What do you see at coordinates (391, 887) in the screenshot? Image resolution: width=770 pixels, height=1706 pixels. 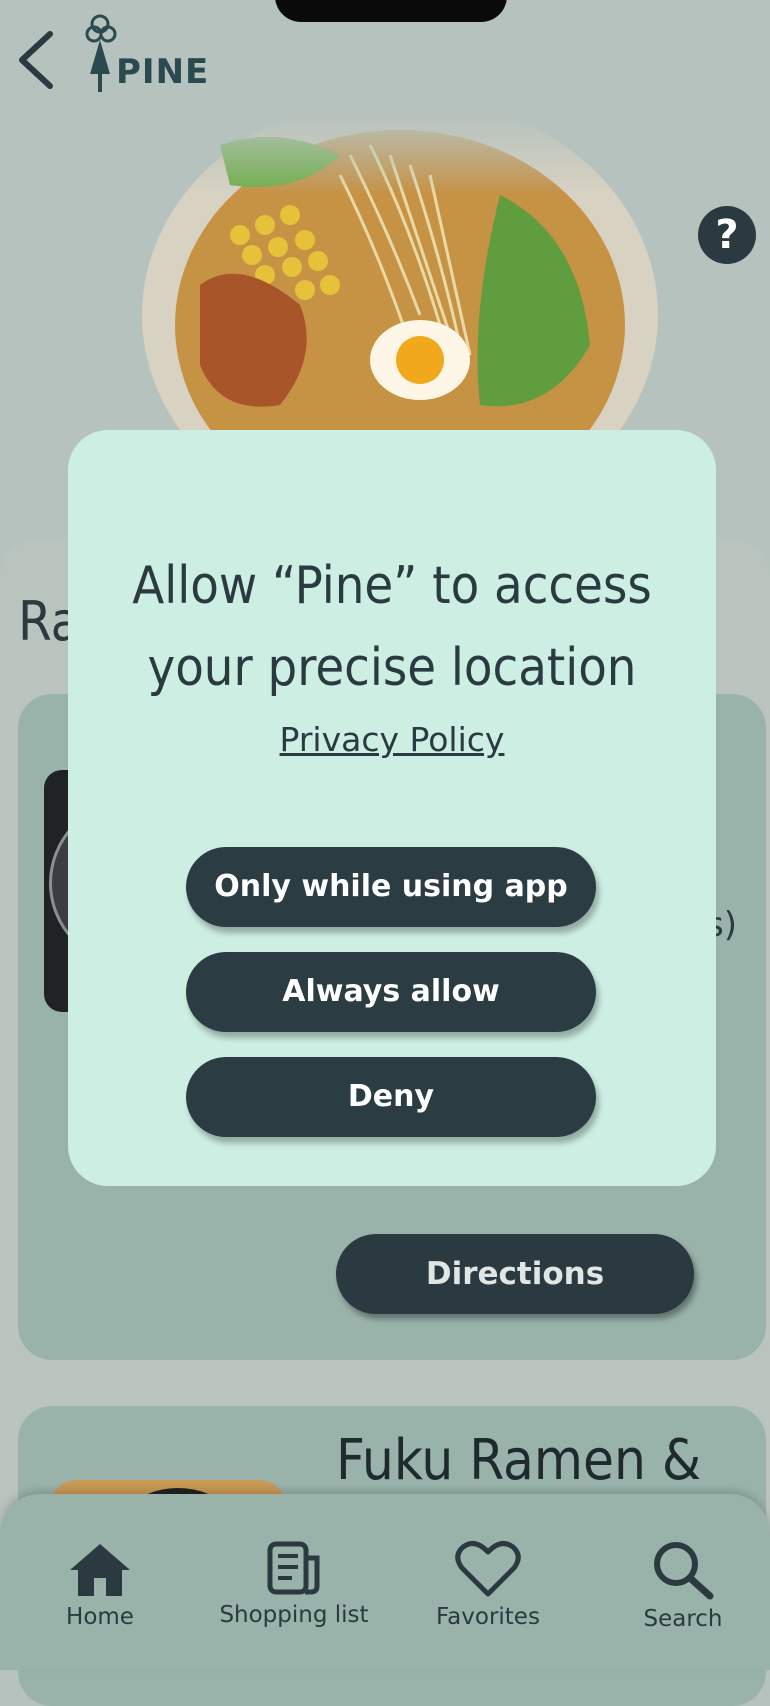 I see `only-while-using-button: Only while using app` at bounding box center [391, 887].